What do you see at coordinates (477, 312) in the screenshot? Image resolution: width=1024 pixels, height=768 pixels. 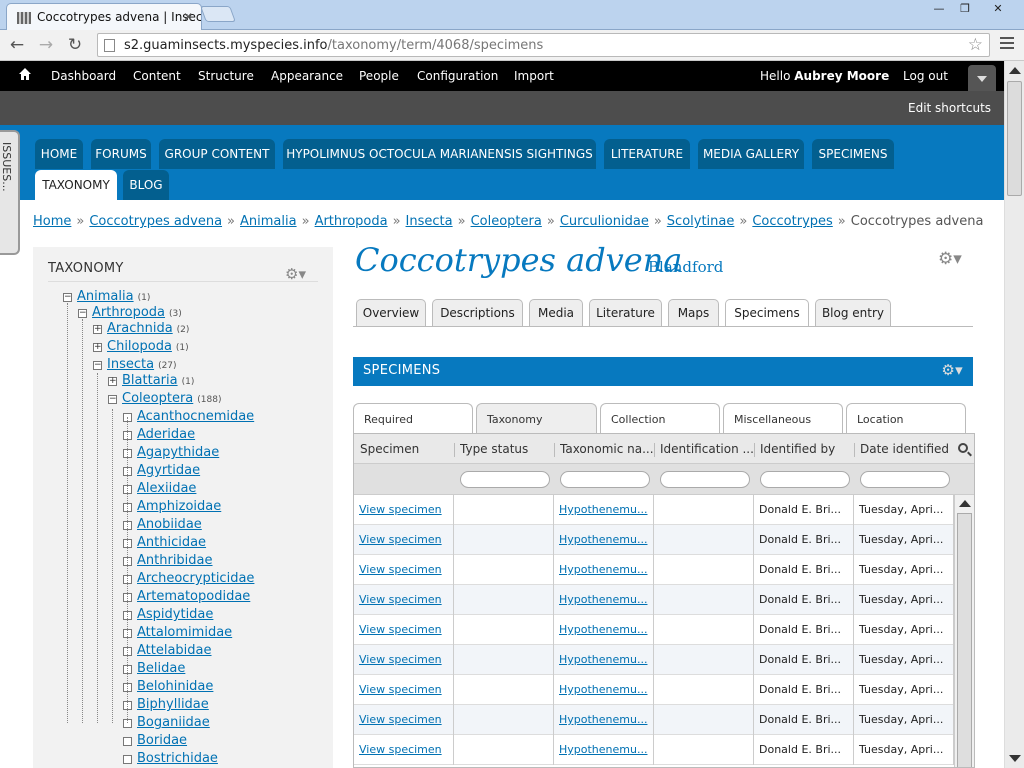 I see `tab-descriptions: Descriptions` at bounding box center [477, 312].